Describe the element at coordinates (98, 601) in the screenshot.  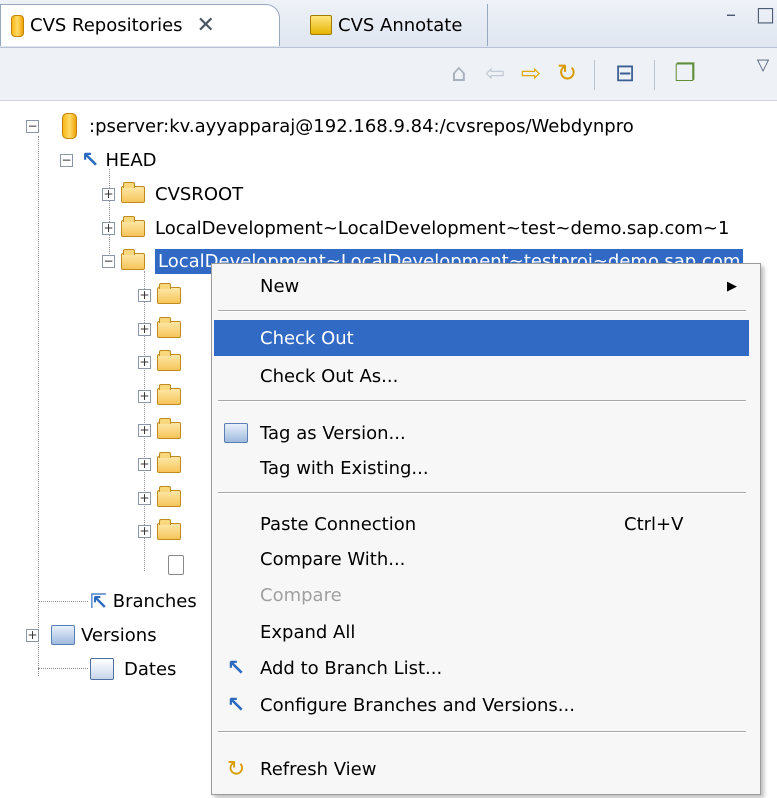
I see `branches-icon: ⇱` at that location.